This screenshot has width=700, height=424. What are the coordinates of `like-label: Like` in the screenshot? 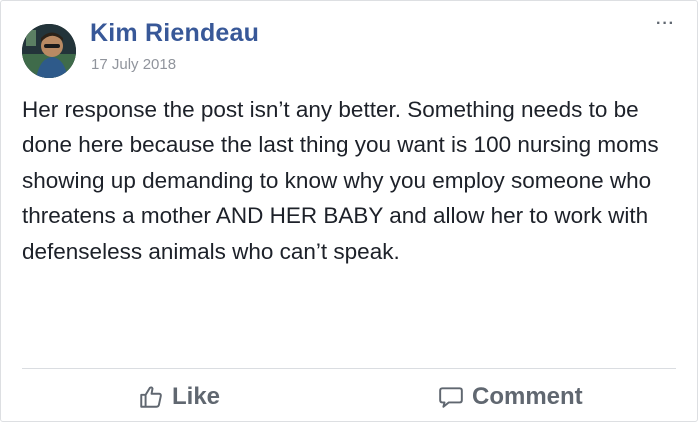 It's located at (196, 396).